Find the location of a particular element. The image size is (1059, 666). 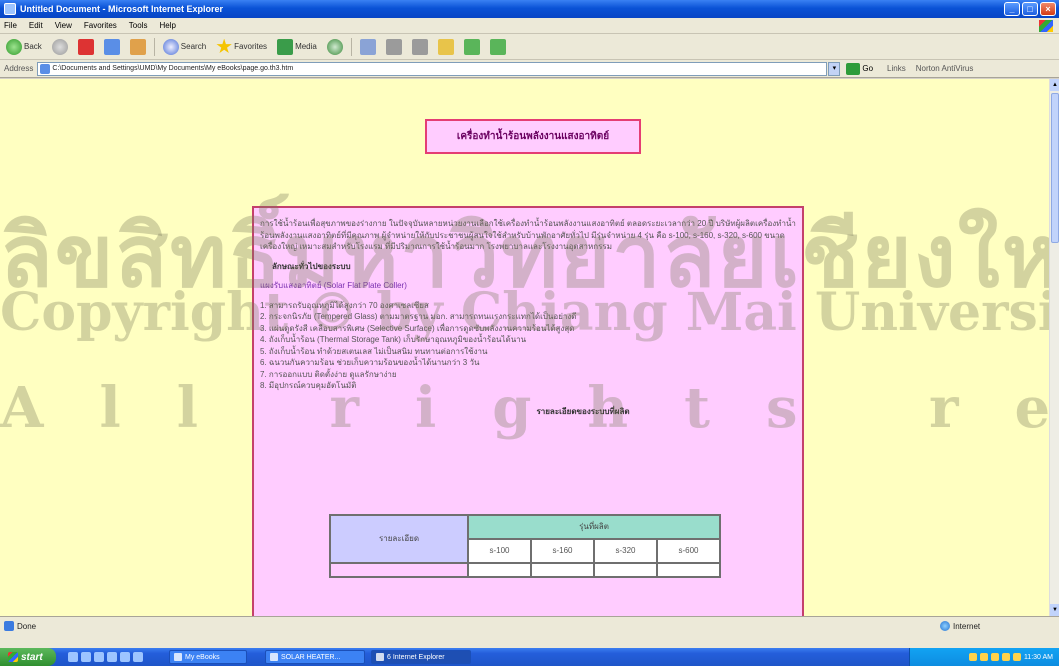

scroll-down-button: ▼ is located at coordinates (1054, 610).